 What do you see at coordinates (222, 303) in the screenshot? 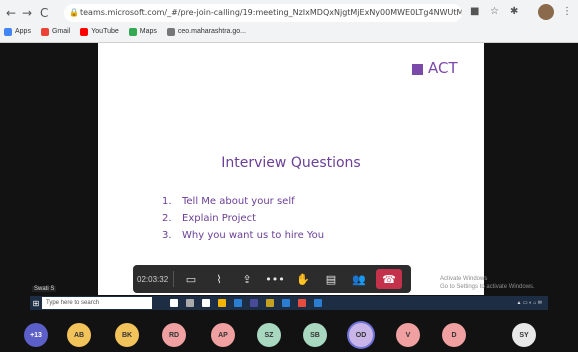
I see `folder-icon` at bounding box center [222, 303].